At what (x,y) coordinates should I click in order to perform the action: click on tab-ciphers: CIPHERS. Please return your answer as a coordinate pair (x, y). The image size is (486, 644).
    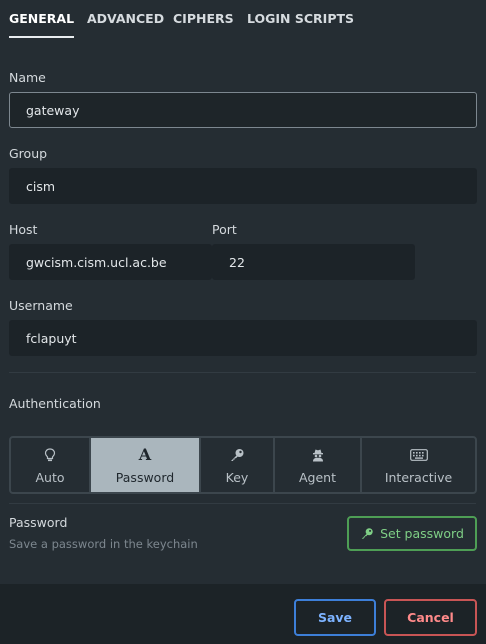
    Looking at the image, I should click on (203, 24).